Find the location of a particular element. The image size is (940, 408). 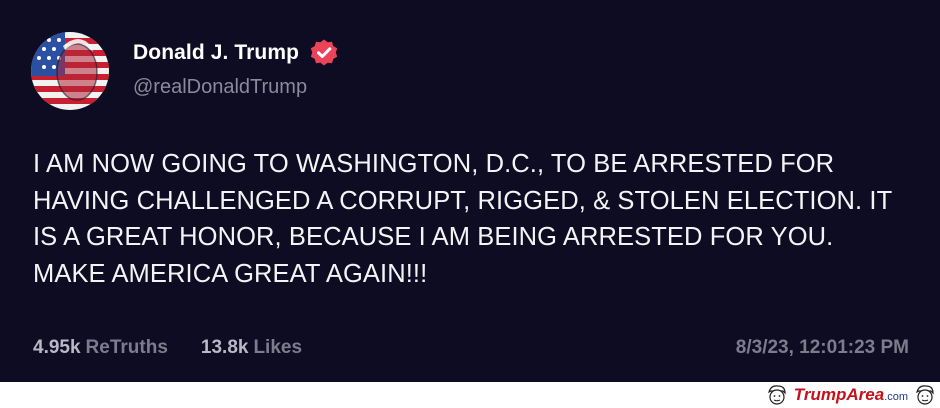

retruths-label: ReTruths is located at coordinates (126, 347).